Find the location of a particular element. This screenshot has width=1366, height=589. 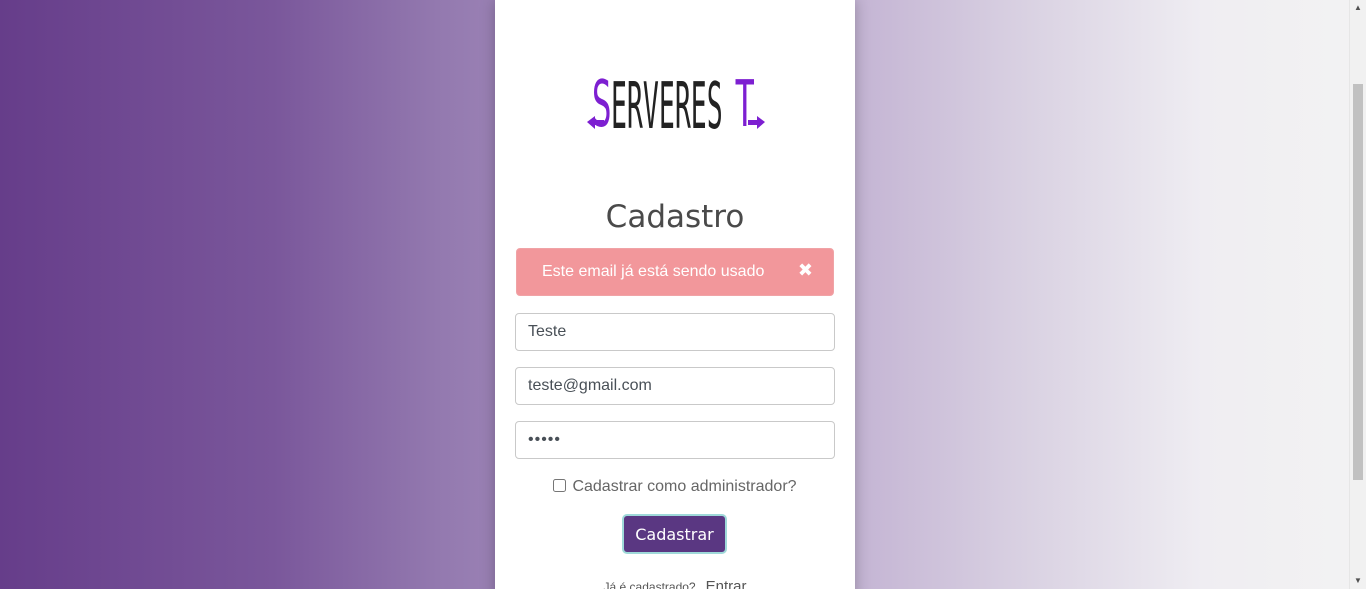

register-button: Cadastrar is located at coordinates (674, 534).